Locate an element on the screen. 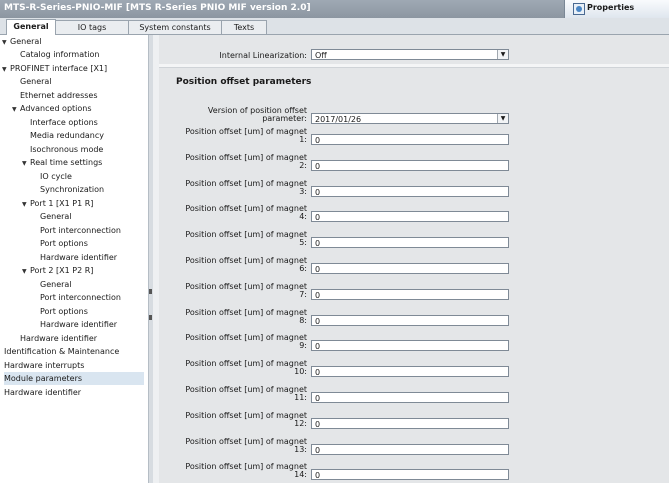 The width and height of the screenshot is (669, 483). offset-magnet-number: 6: is located at coordinates (303, 268).